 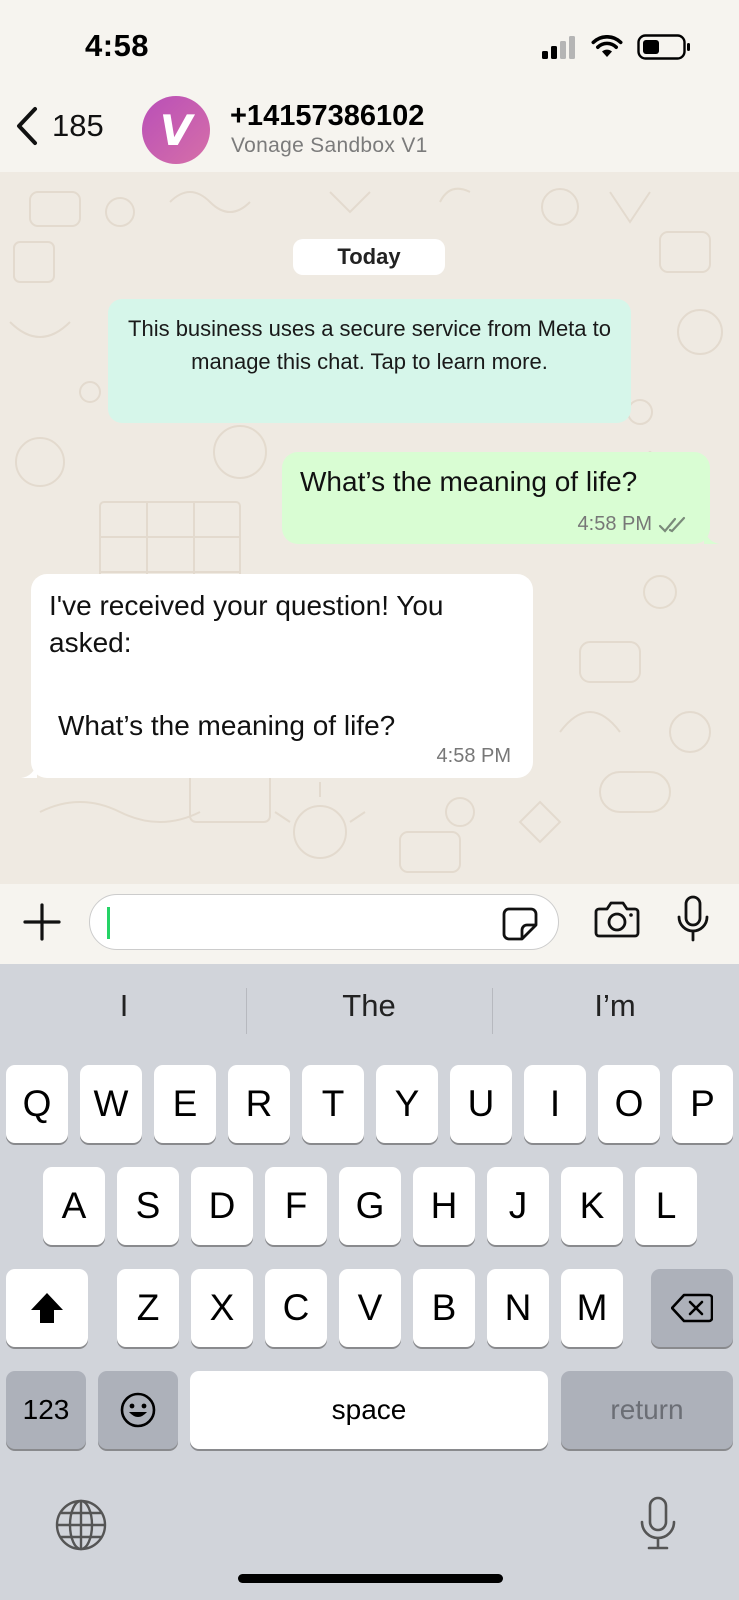 What do you see at coordinates (148, 1308) in the screenshot?
I see `key-z: Z` at bounding box center [148, 1308].